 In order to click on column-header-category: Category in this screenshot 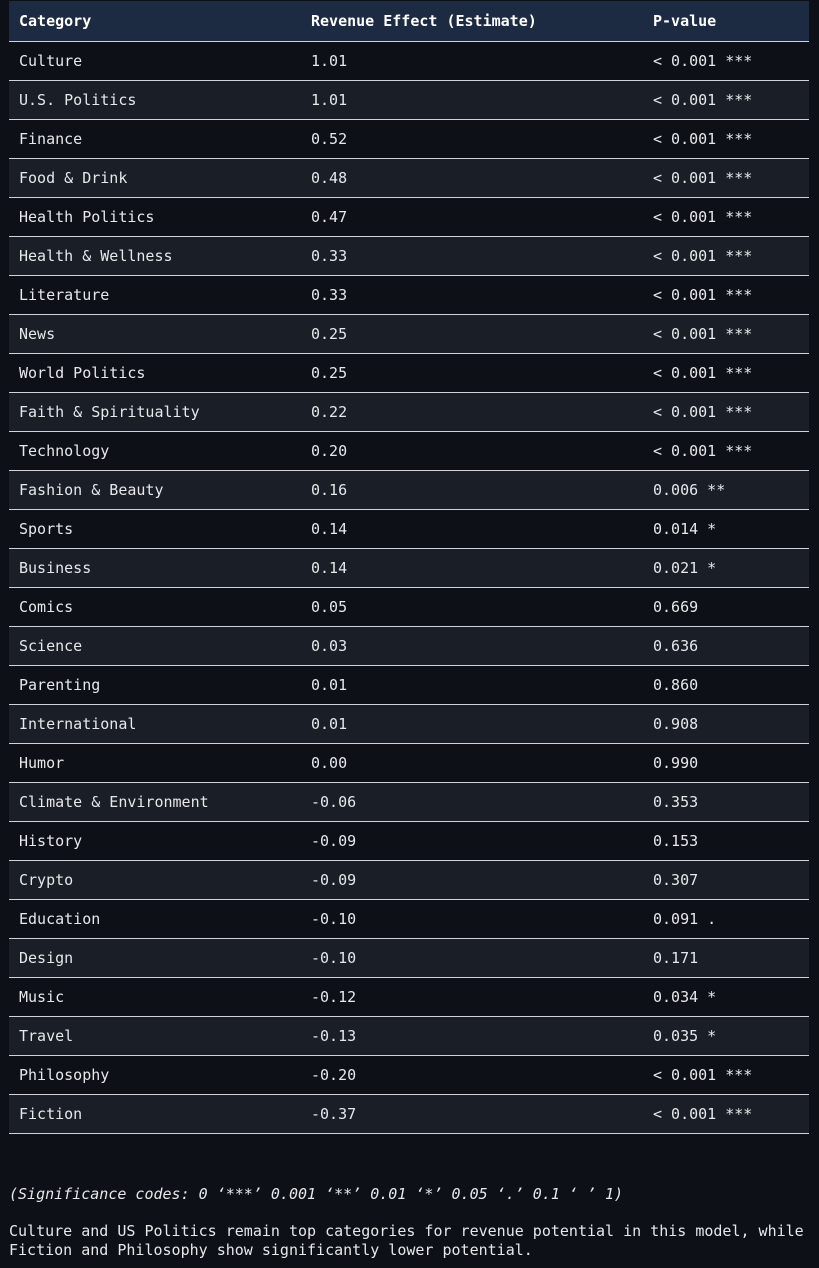, I will do `click(155, 21)`.